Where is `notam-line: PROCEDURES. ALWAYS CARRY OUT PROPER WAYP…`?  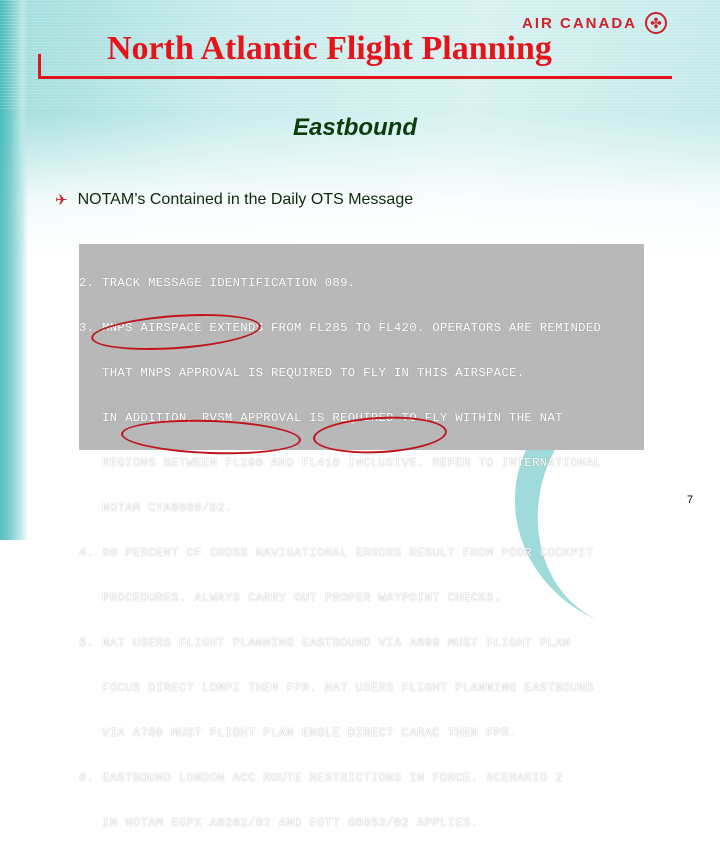 notam-line: PROCEDURES. ALWAYS CARRY OUT PROPER WAYP… is located at coordinates (290, 598).